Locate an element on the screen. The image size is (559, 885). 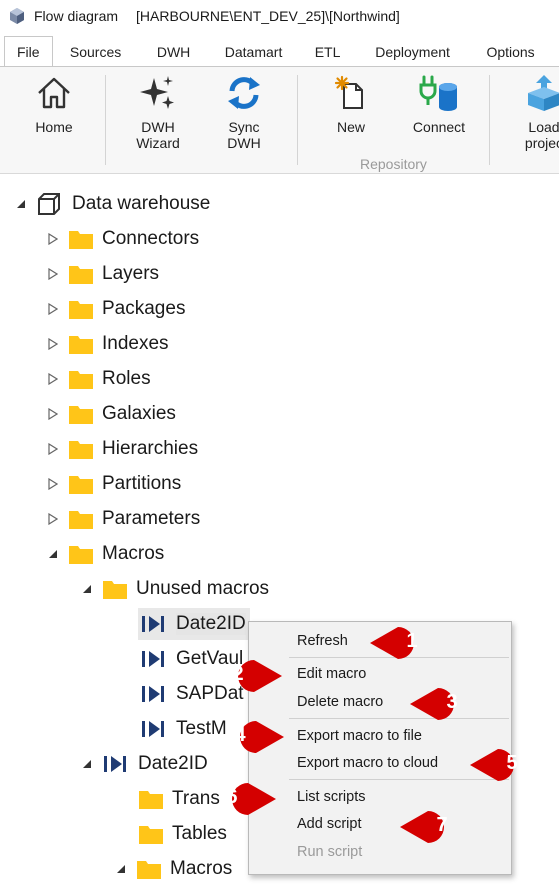
home-icon is located at coordinates (54, 93).